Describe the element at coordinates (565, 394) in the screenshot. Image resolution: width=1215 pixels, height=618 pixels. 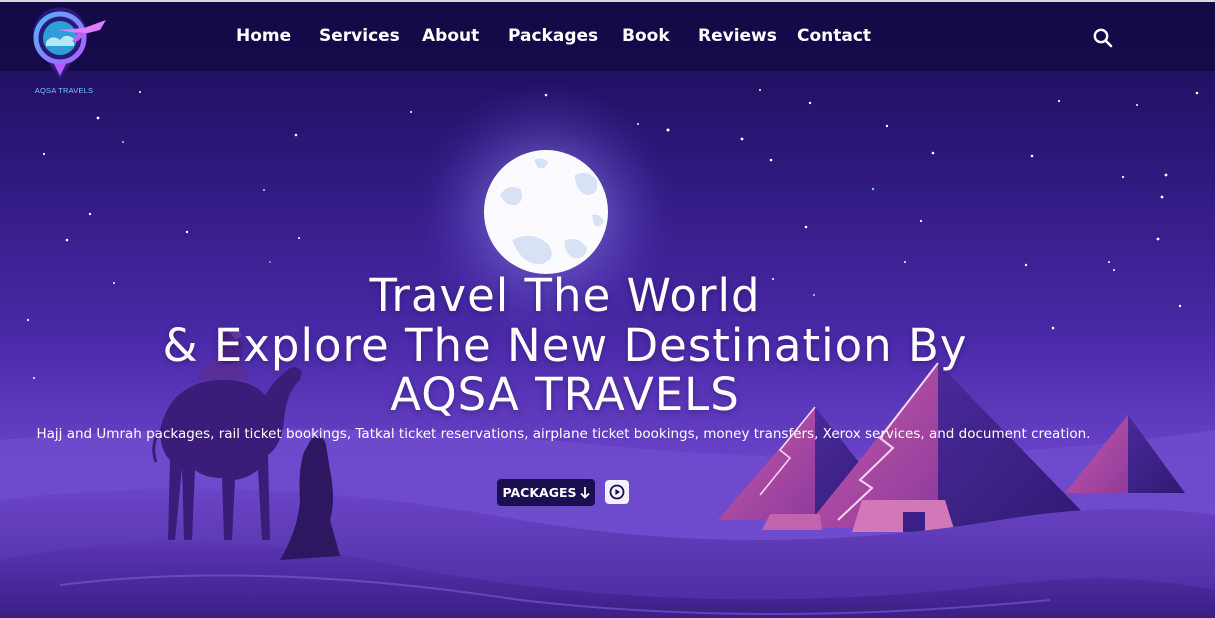
I see `hero-title-line-3: AQSA TRAVELS` at that location.